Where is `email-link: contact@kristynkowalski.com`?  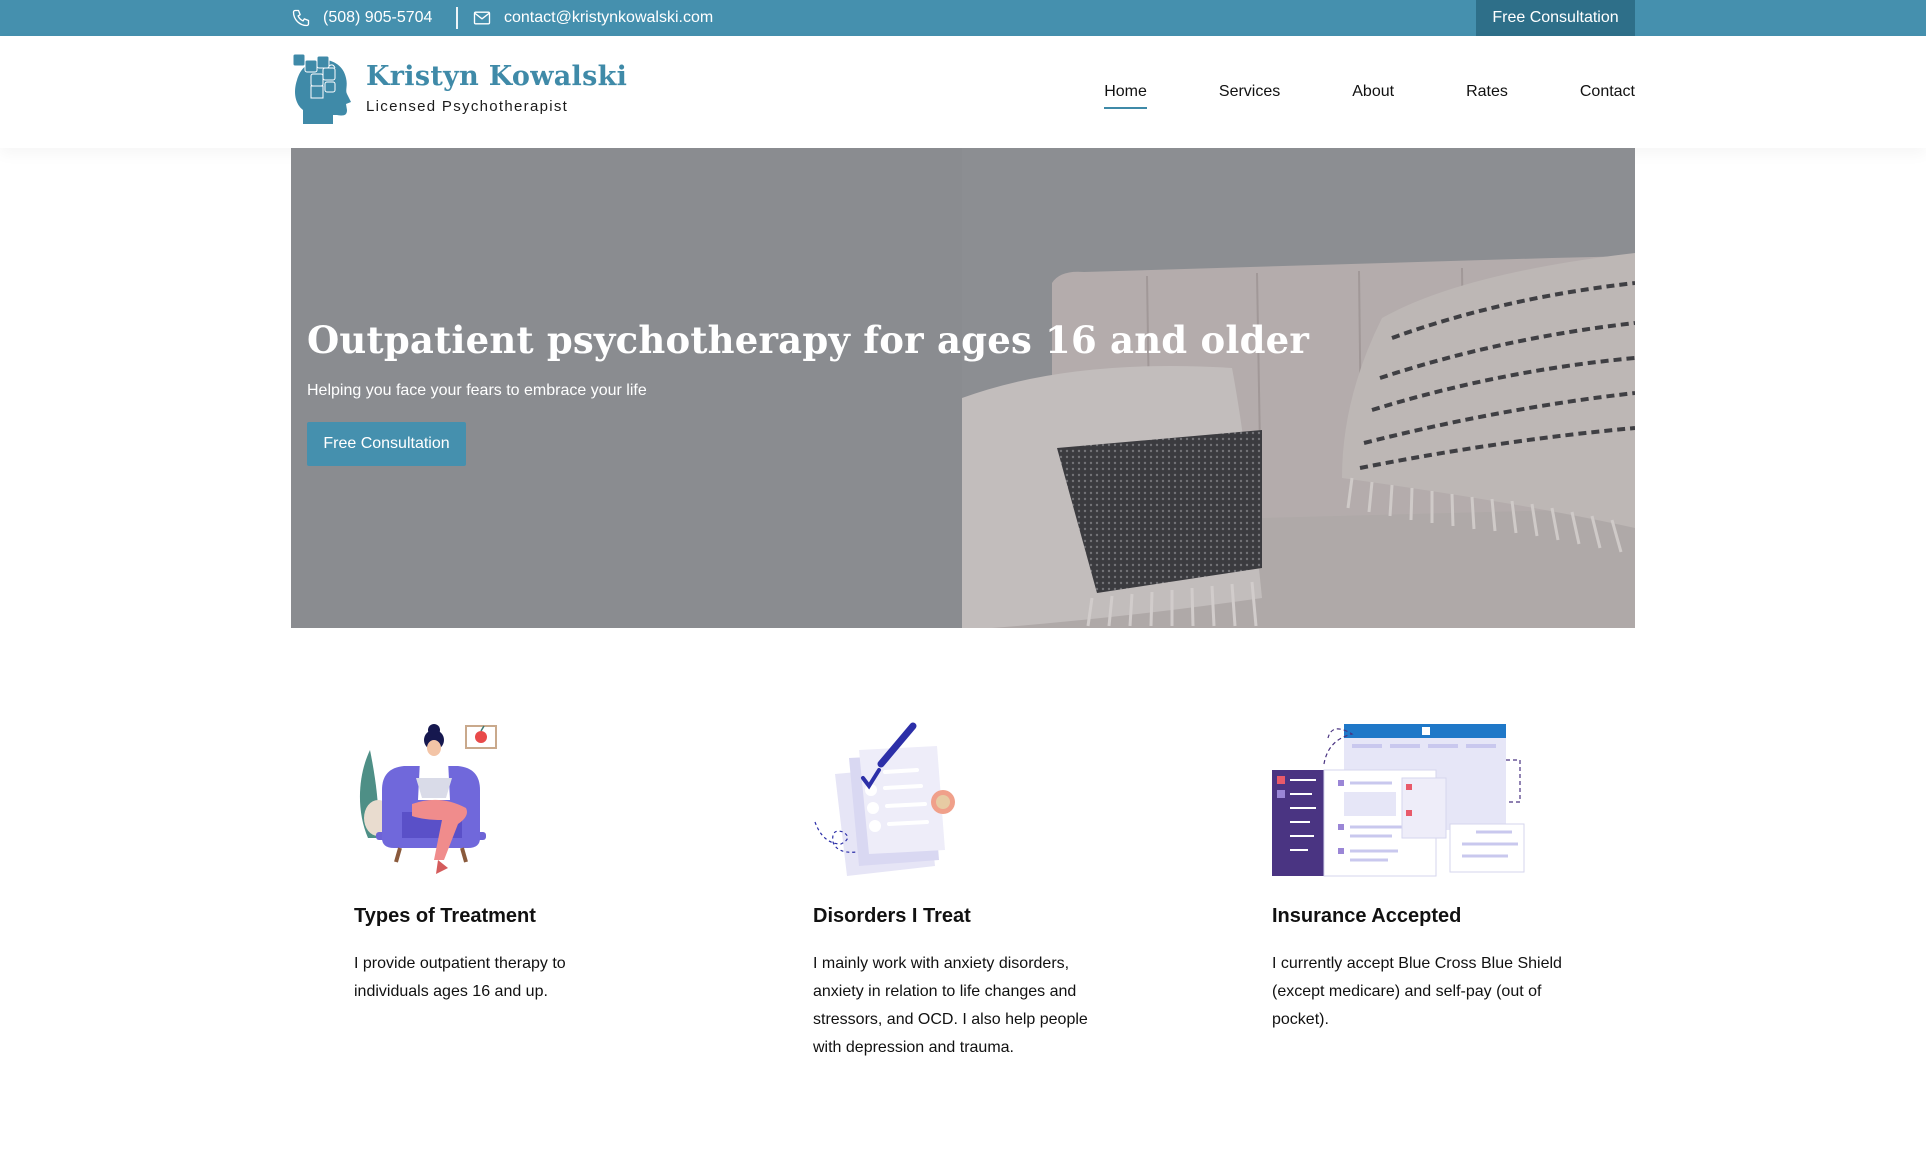
email-link: contact@kristynkowalski.com is located at coordinates (592, 18).